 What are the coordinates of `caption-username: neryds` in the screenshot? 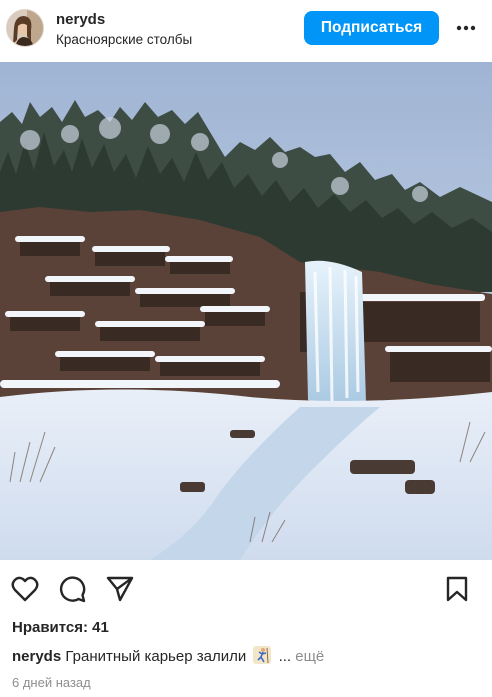 It's located at (36, 656).